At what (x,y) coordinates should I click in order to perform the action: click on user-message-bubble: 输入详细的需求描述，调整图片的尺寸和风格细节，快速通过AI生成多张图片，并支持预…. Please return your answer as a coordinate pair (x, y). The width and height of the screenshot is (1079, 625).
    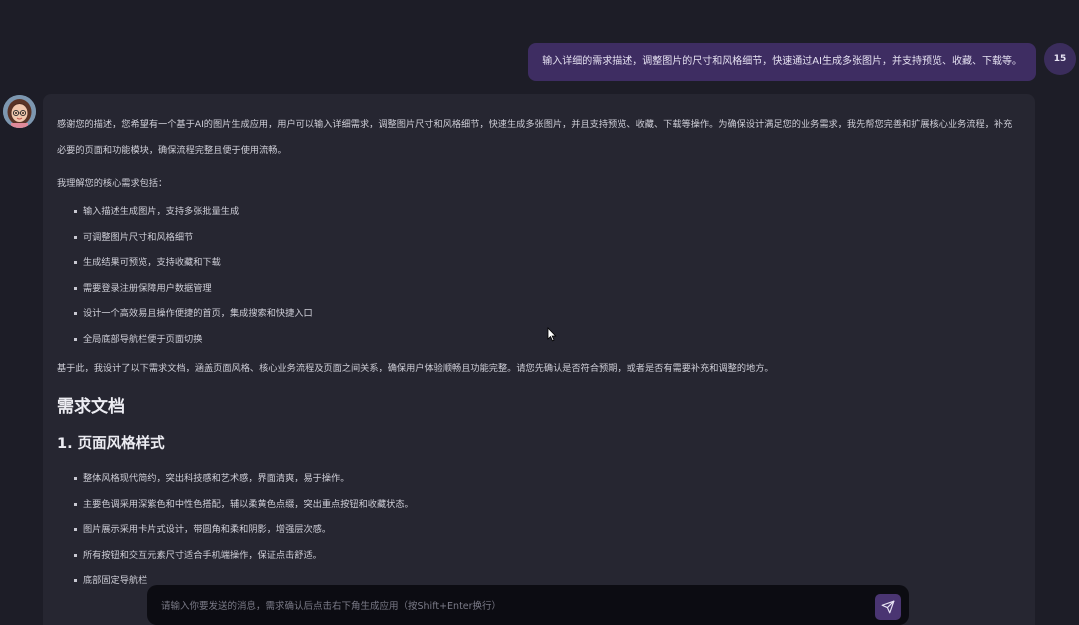
    Looking at the image, I should click on (782, 62).